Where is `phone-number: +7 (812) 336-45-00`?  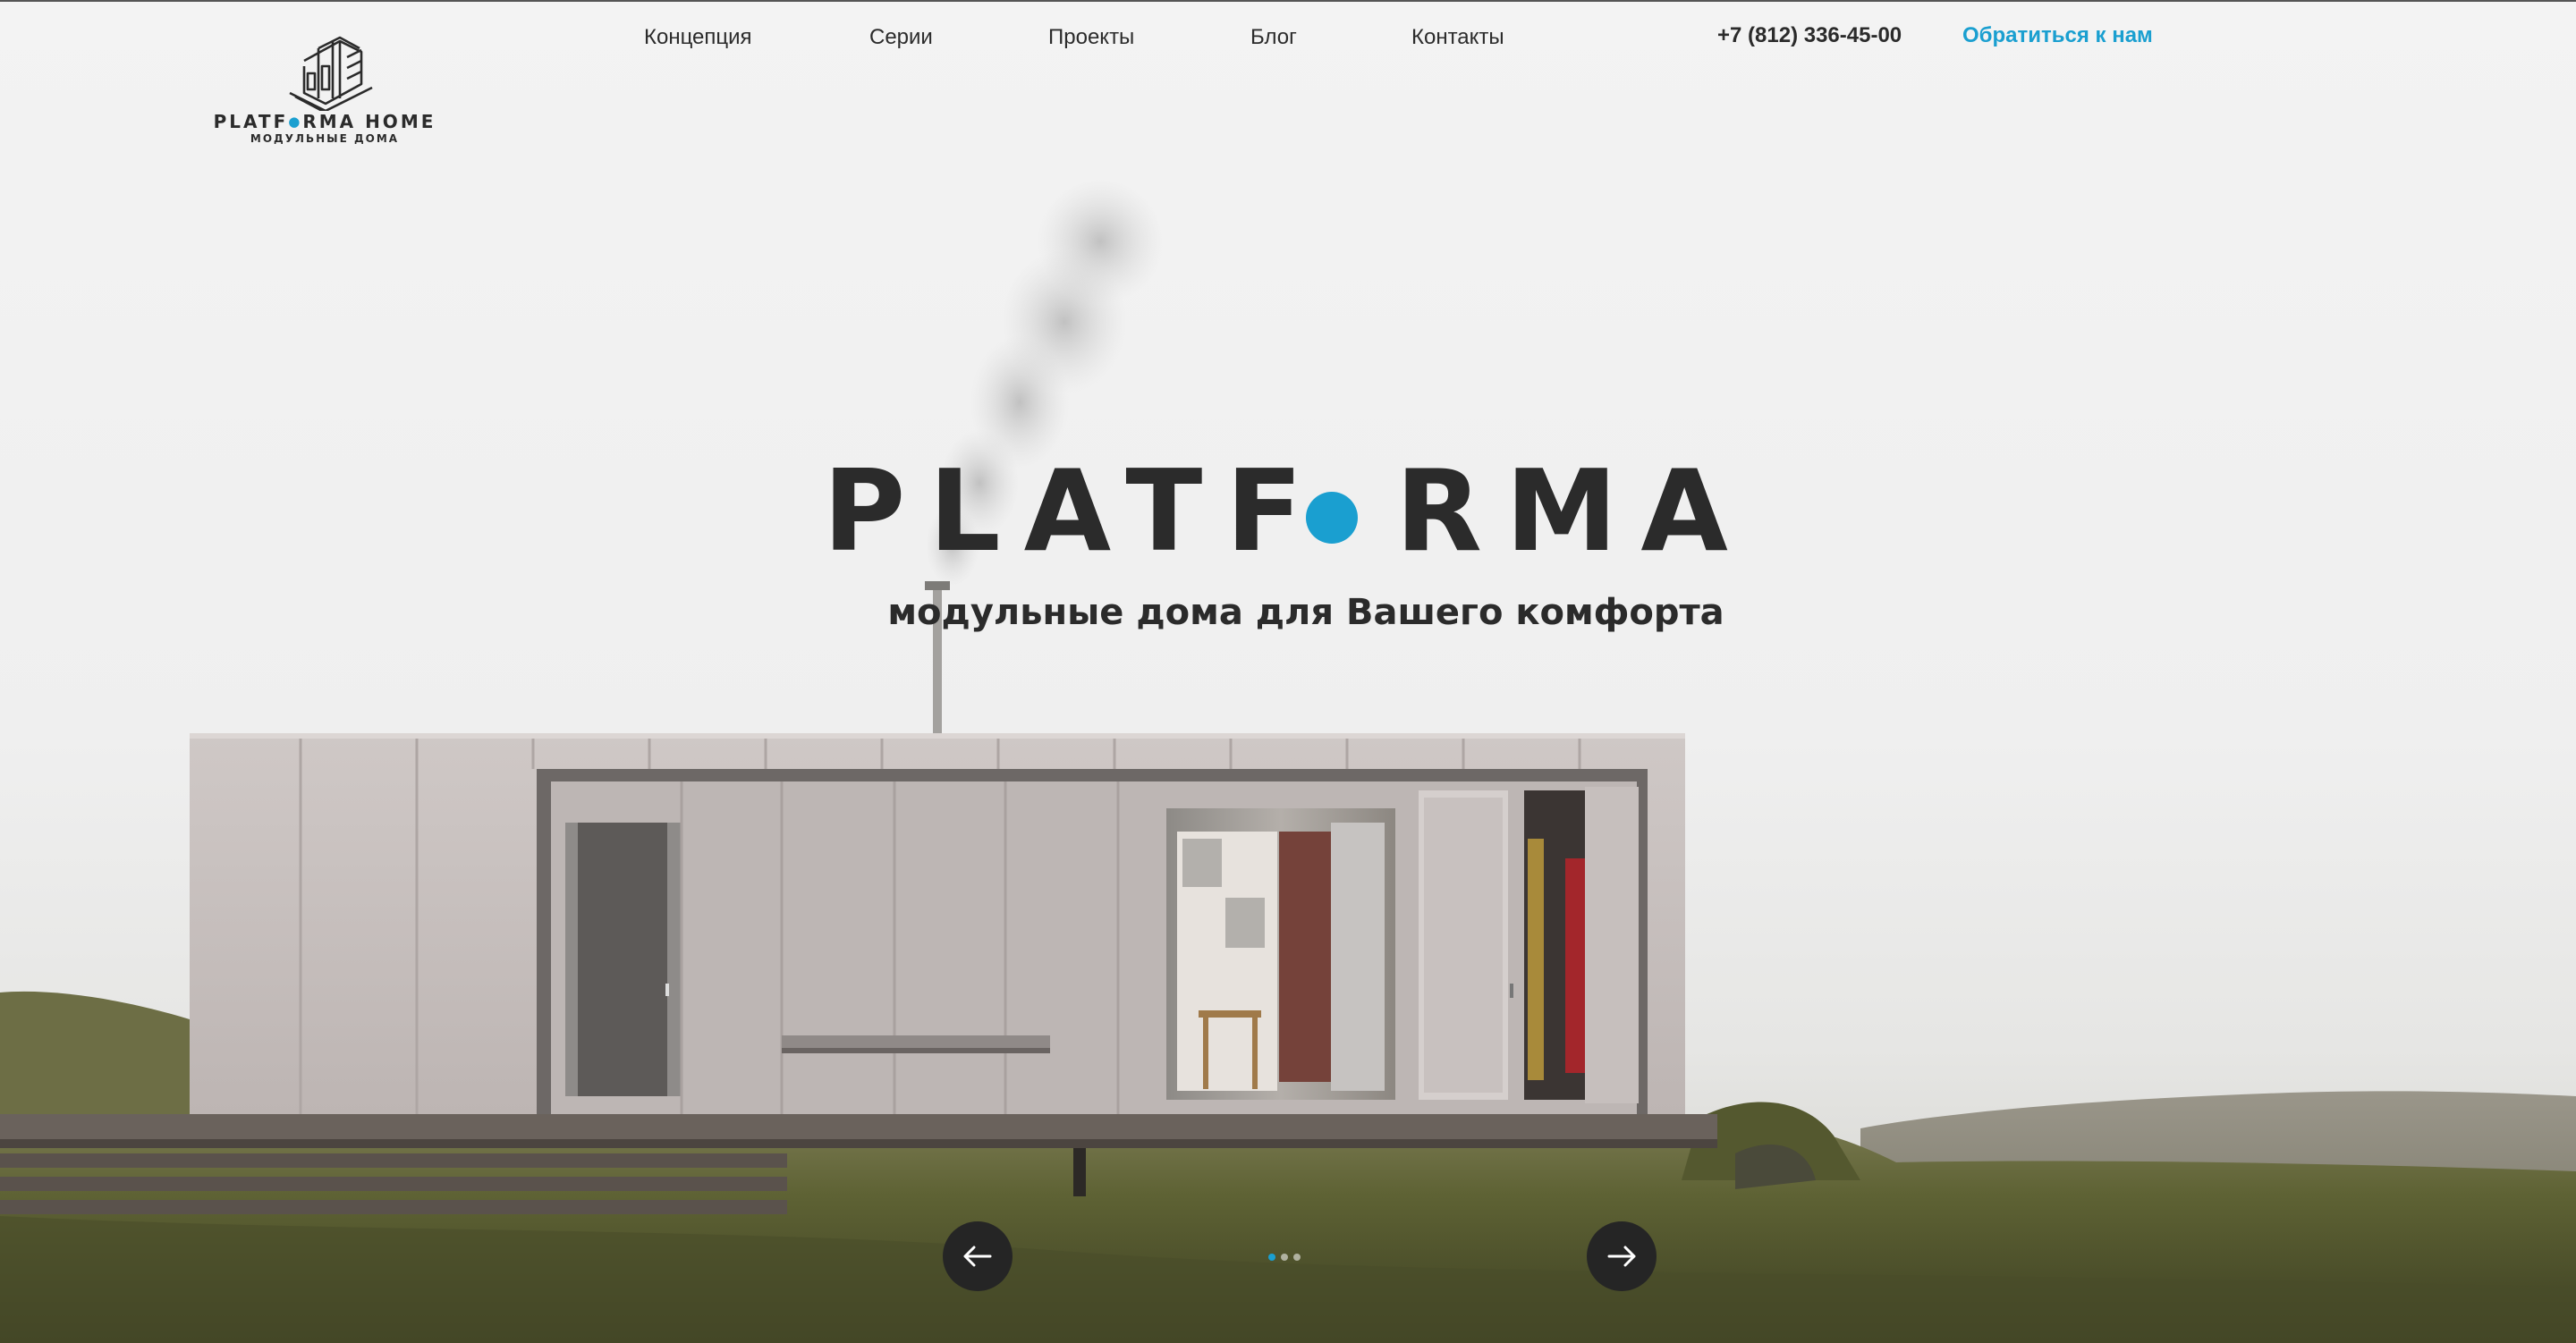 phone-number: +7 (812) 336-45-00 is located at coordinates (1809, 35).